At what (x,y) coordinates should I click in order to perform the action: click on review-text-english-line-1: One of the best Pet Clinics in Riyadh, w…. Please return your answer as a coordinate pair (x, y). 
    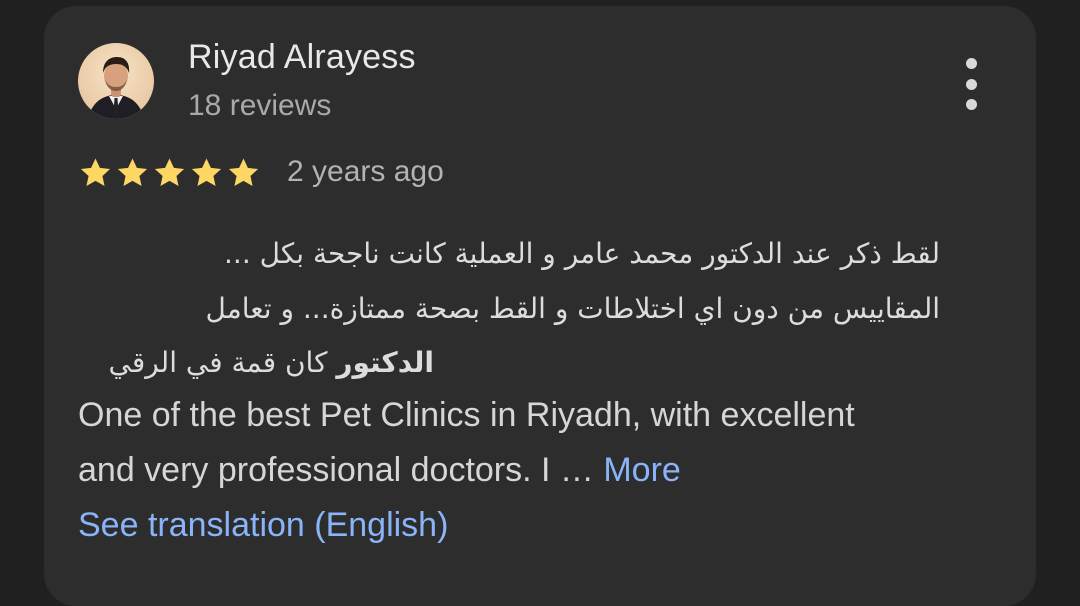
    Looking at the image, I should click on (466, 415).